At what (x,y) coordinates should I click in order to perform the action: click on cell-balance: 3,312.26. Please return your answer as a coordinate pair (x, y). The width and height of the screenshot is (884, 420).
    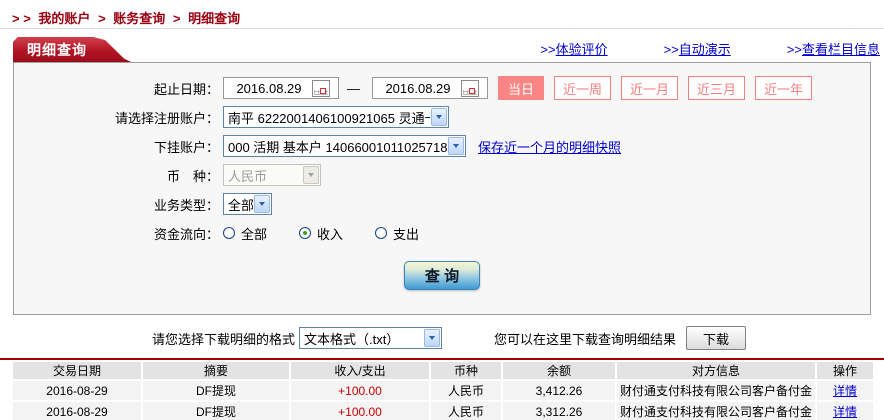
    Looking at the image, I should click on (559, 411).